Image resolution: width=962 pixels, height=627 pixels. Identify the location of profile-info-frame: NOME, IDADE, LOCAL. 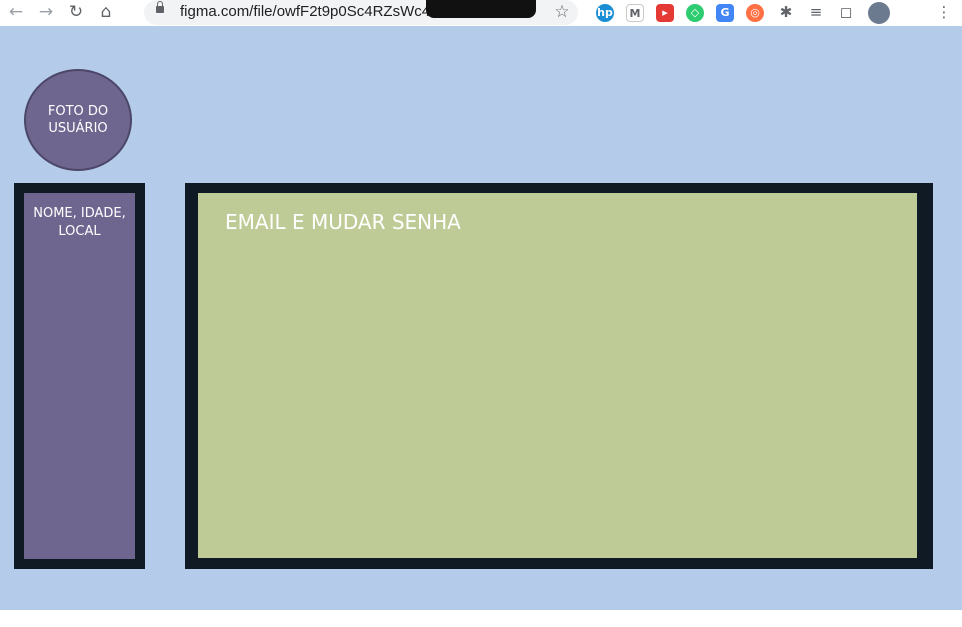
(79, 376).